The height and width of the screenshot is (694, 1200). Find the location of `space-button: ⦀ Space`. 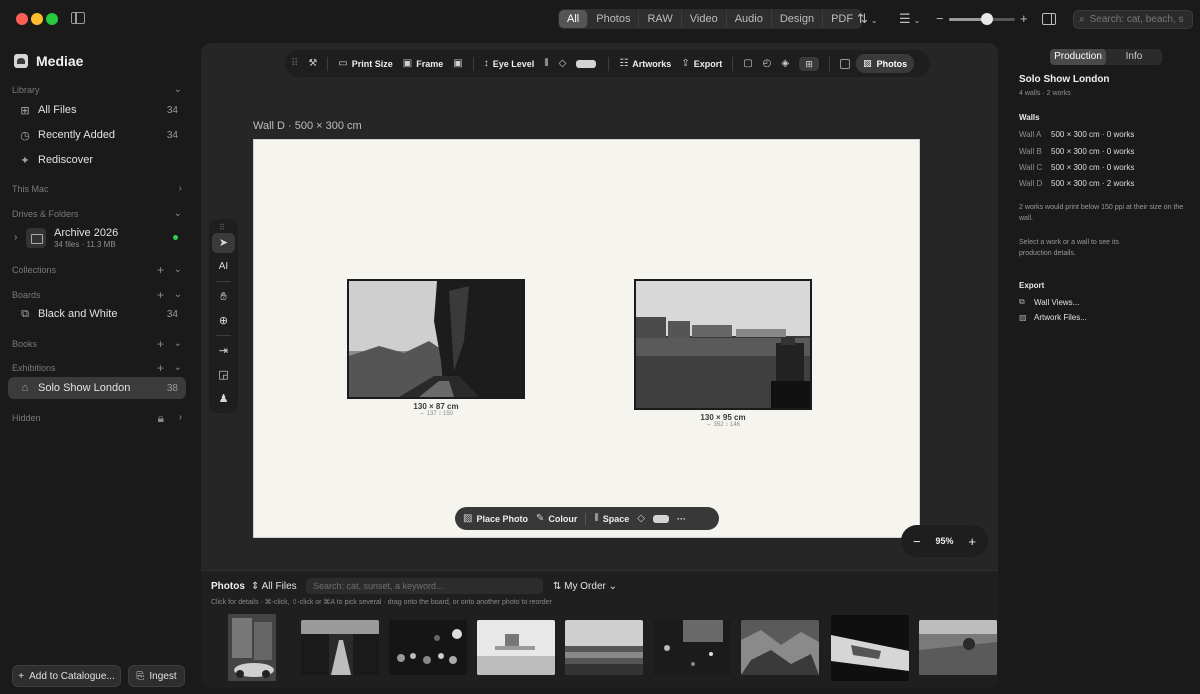

space-button: ⦀ Space is located at coordinates (611, 518).